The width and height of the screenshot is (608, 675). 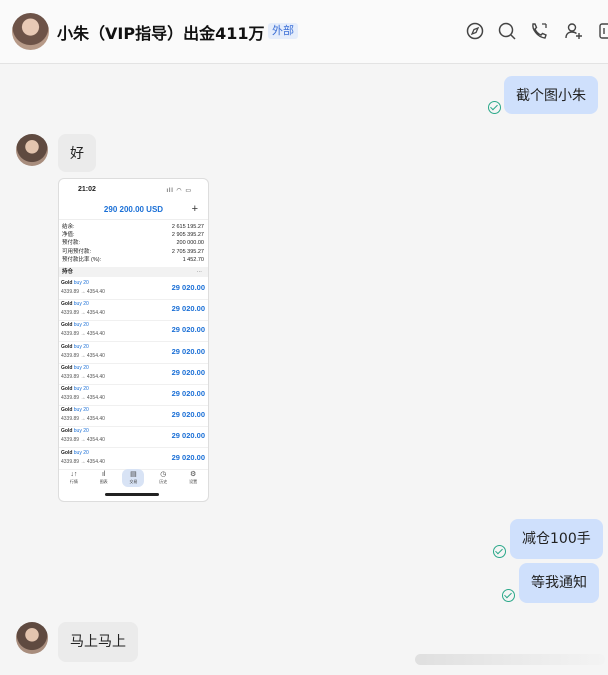 I want to click on chat-search-icon, so click(x=507, y=31).